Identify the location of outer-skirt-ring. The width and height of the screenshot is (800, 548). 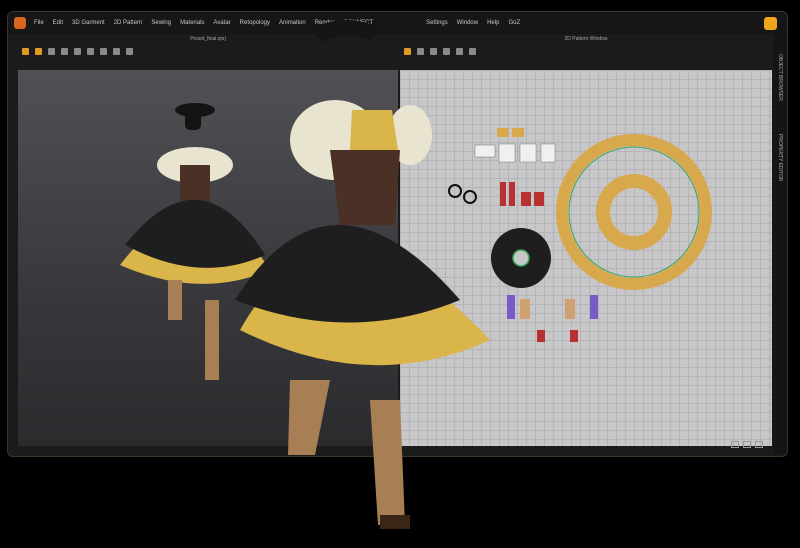
(634, 212).